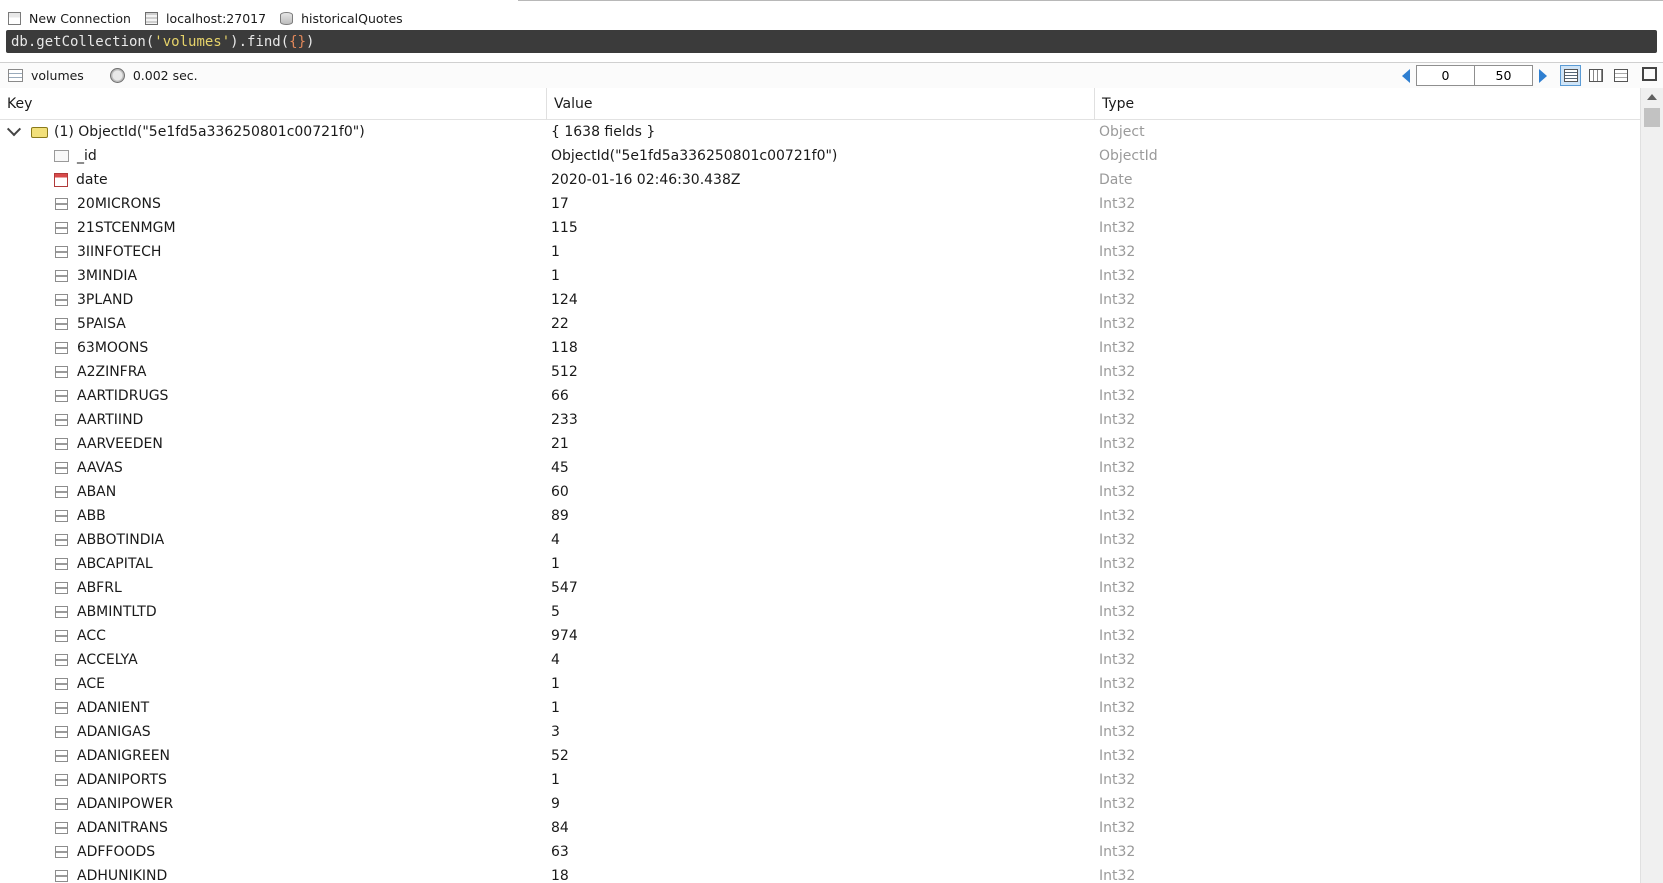 The width and height of the screenshot is (1663, 883). Describe the element at coordinates (273, 873) in the screenshot. I see `key-cell: ADHUNIKIND` at that location.